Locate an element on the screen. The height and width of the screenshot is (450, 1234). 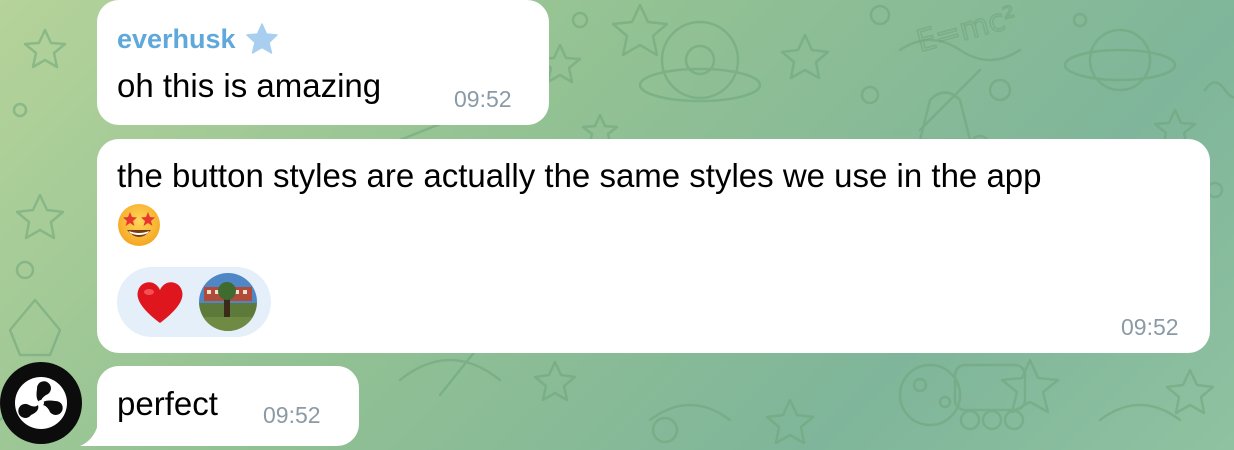
star-icon is located at coordinates (261, 38).